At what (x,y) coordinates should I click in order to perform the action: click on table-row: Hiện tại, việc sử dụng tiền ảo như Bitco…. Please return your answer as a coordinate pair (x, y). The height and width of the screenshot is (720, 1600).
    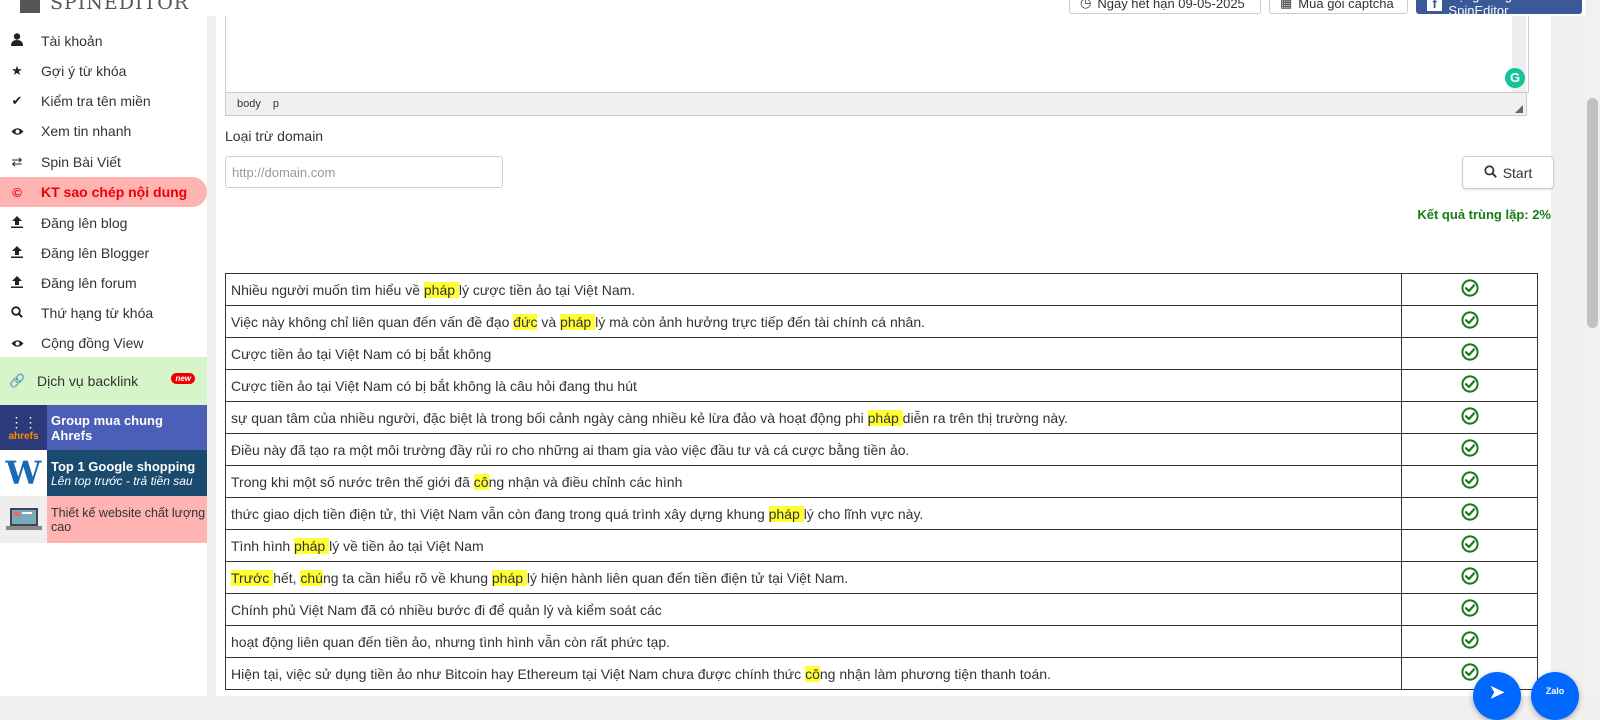
    Looking at the image, I should click on (881, 673).